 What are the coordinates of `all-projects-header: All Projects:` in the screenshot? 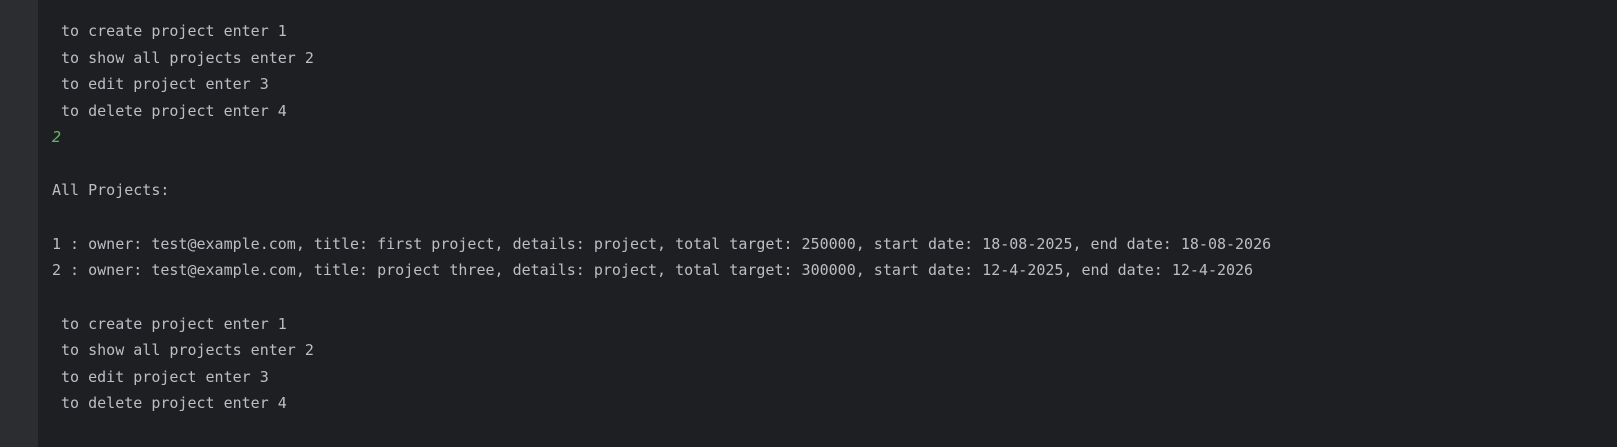 It's located at (111, 190).